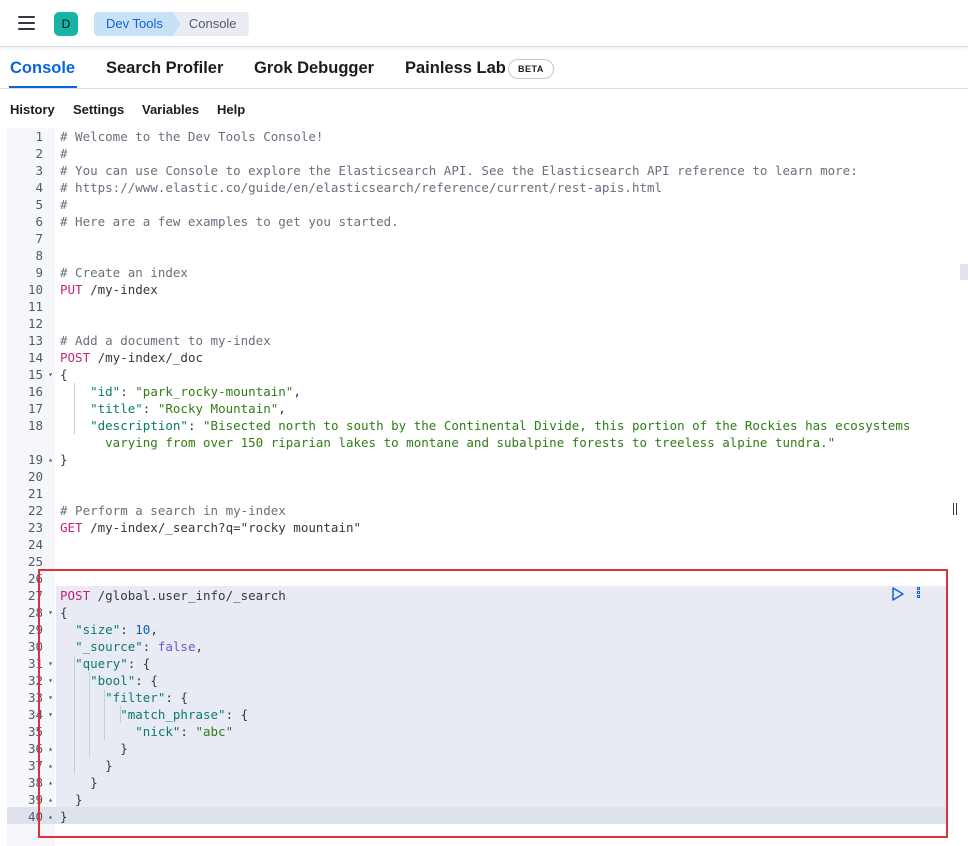 The width and height of the screenshot is (968, 846). I want to click on code-line: 27 POST /global.user_info/_search, so click(477, 595).